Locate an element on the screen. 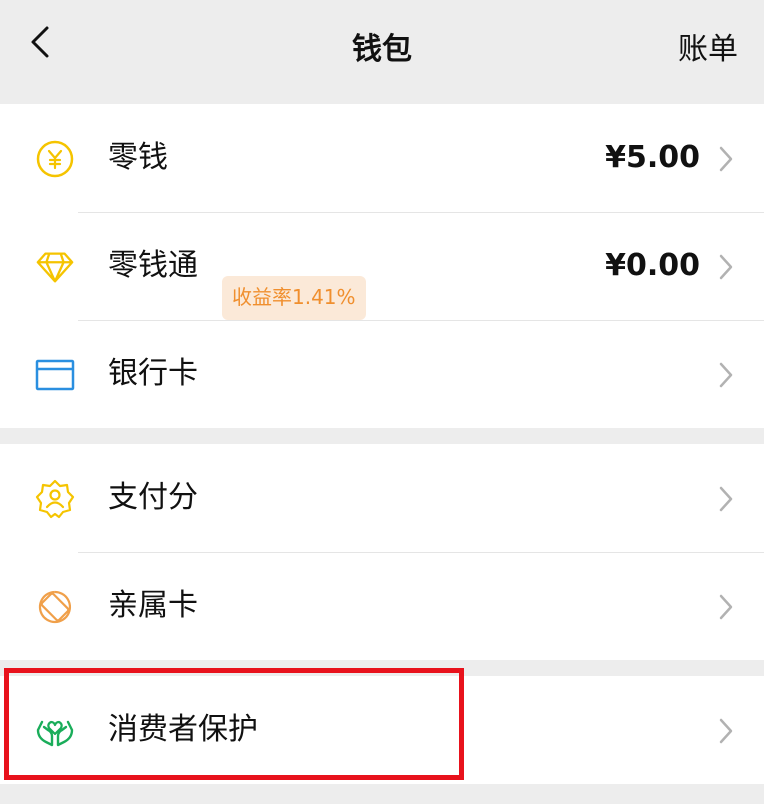 The image size is (764, 804). change-balance: ¥5.00 is located at coordinates (652, 157).